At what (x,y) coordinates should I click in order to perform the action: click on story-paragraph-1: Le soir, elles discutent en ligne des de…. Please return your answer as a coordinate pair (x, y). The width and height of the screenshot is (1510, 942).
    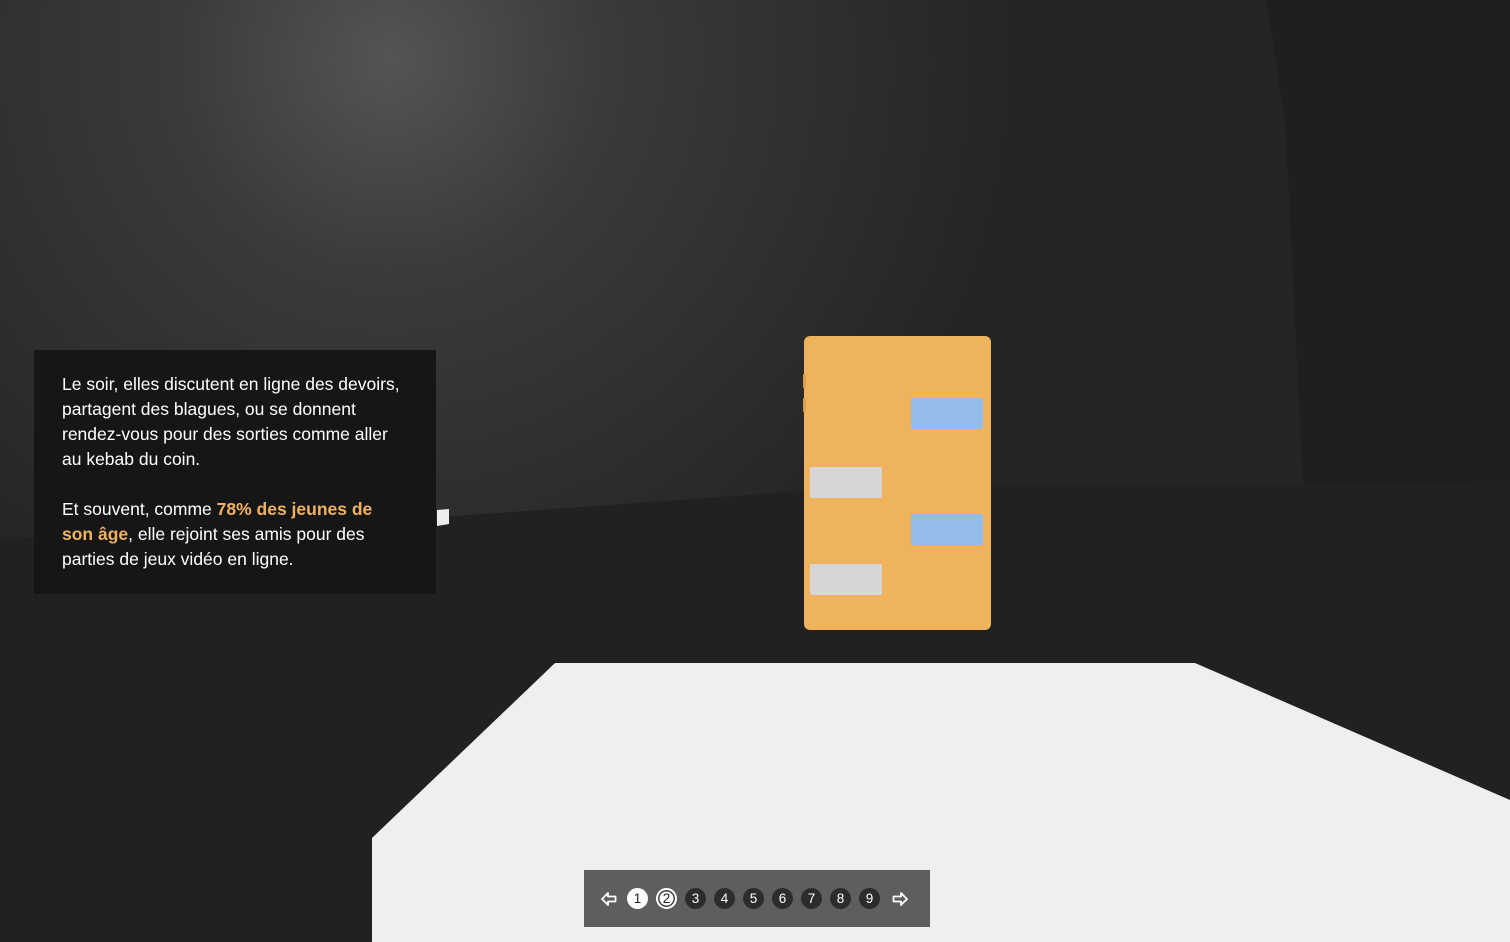
    Looking at the image, I should click on (231, 421).